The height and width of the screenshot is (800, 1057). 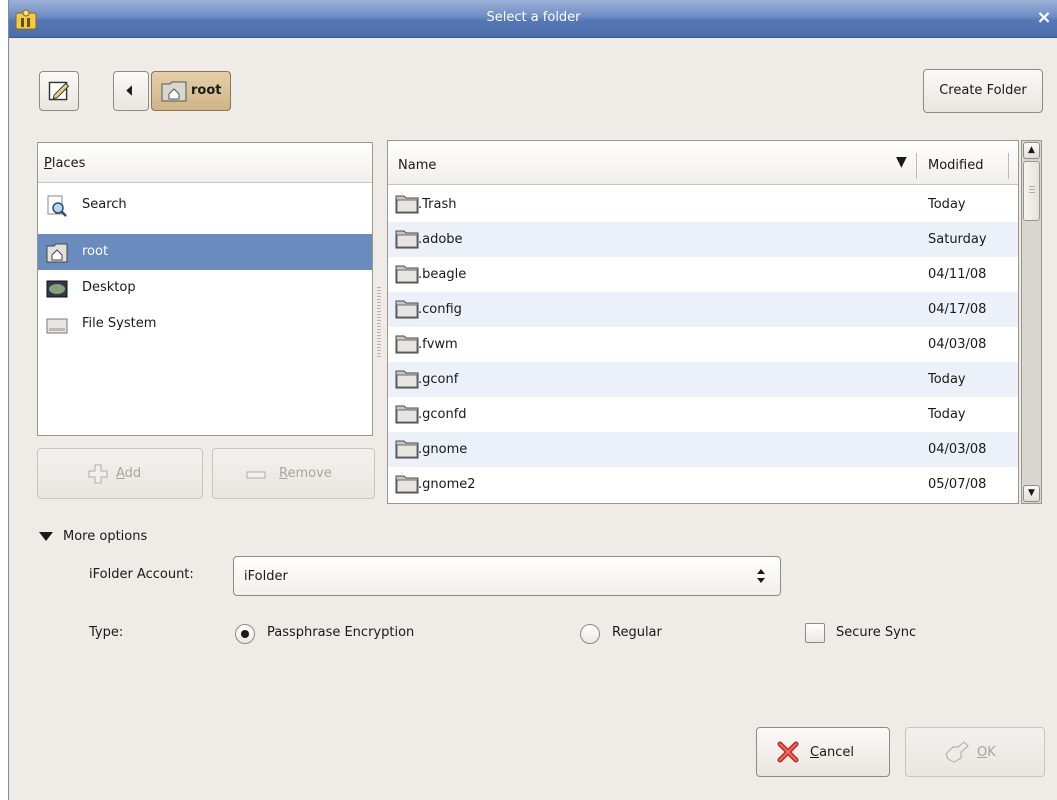 What do you see at coordinates (957, 484) in the screenshot?
I see `file-modified: 05/07/08` at bounding box center [957, 484].